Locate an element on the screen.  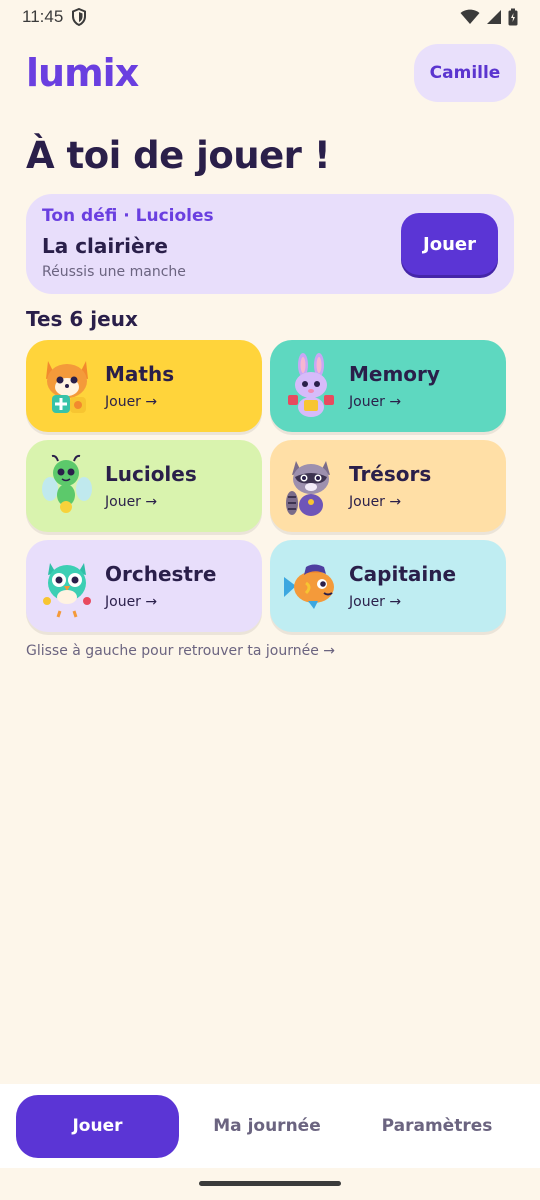
game-name: Capitaine is located at coordinates (403, 574).